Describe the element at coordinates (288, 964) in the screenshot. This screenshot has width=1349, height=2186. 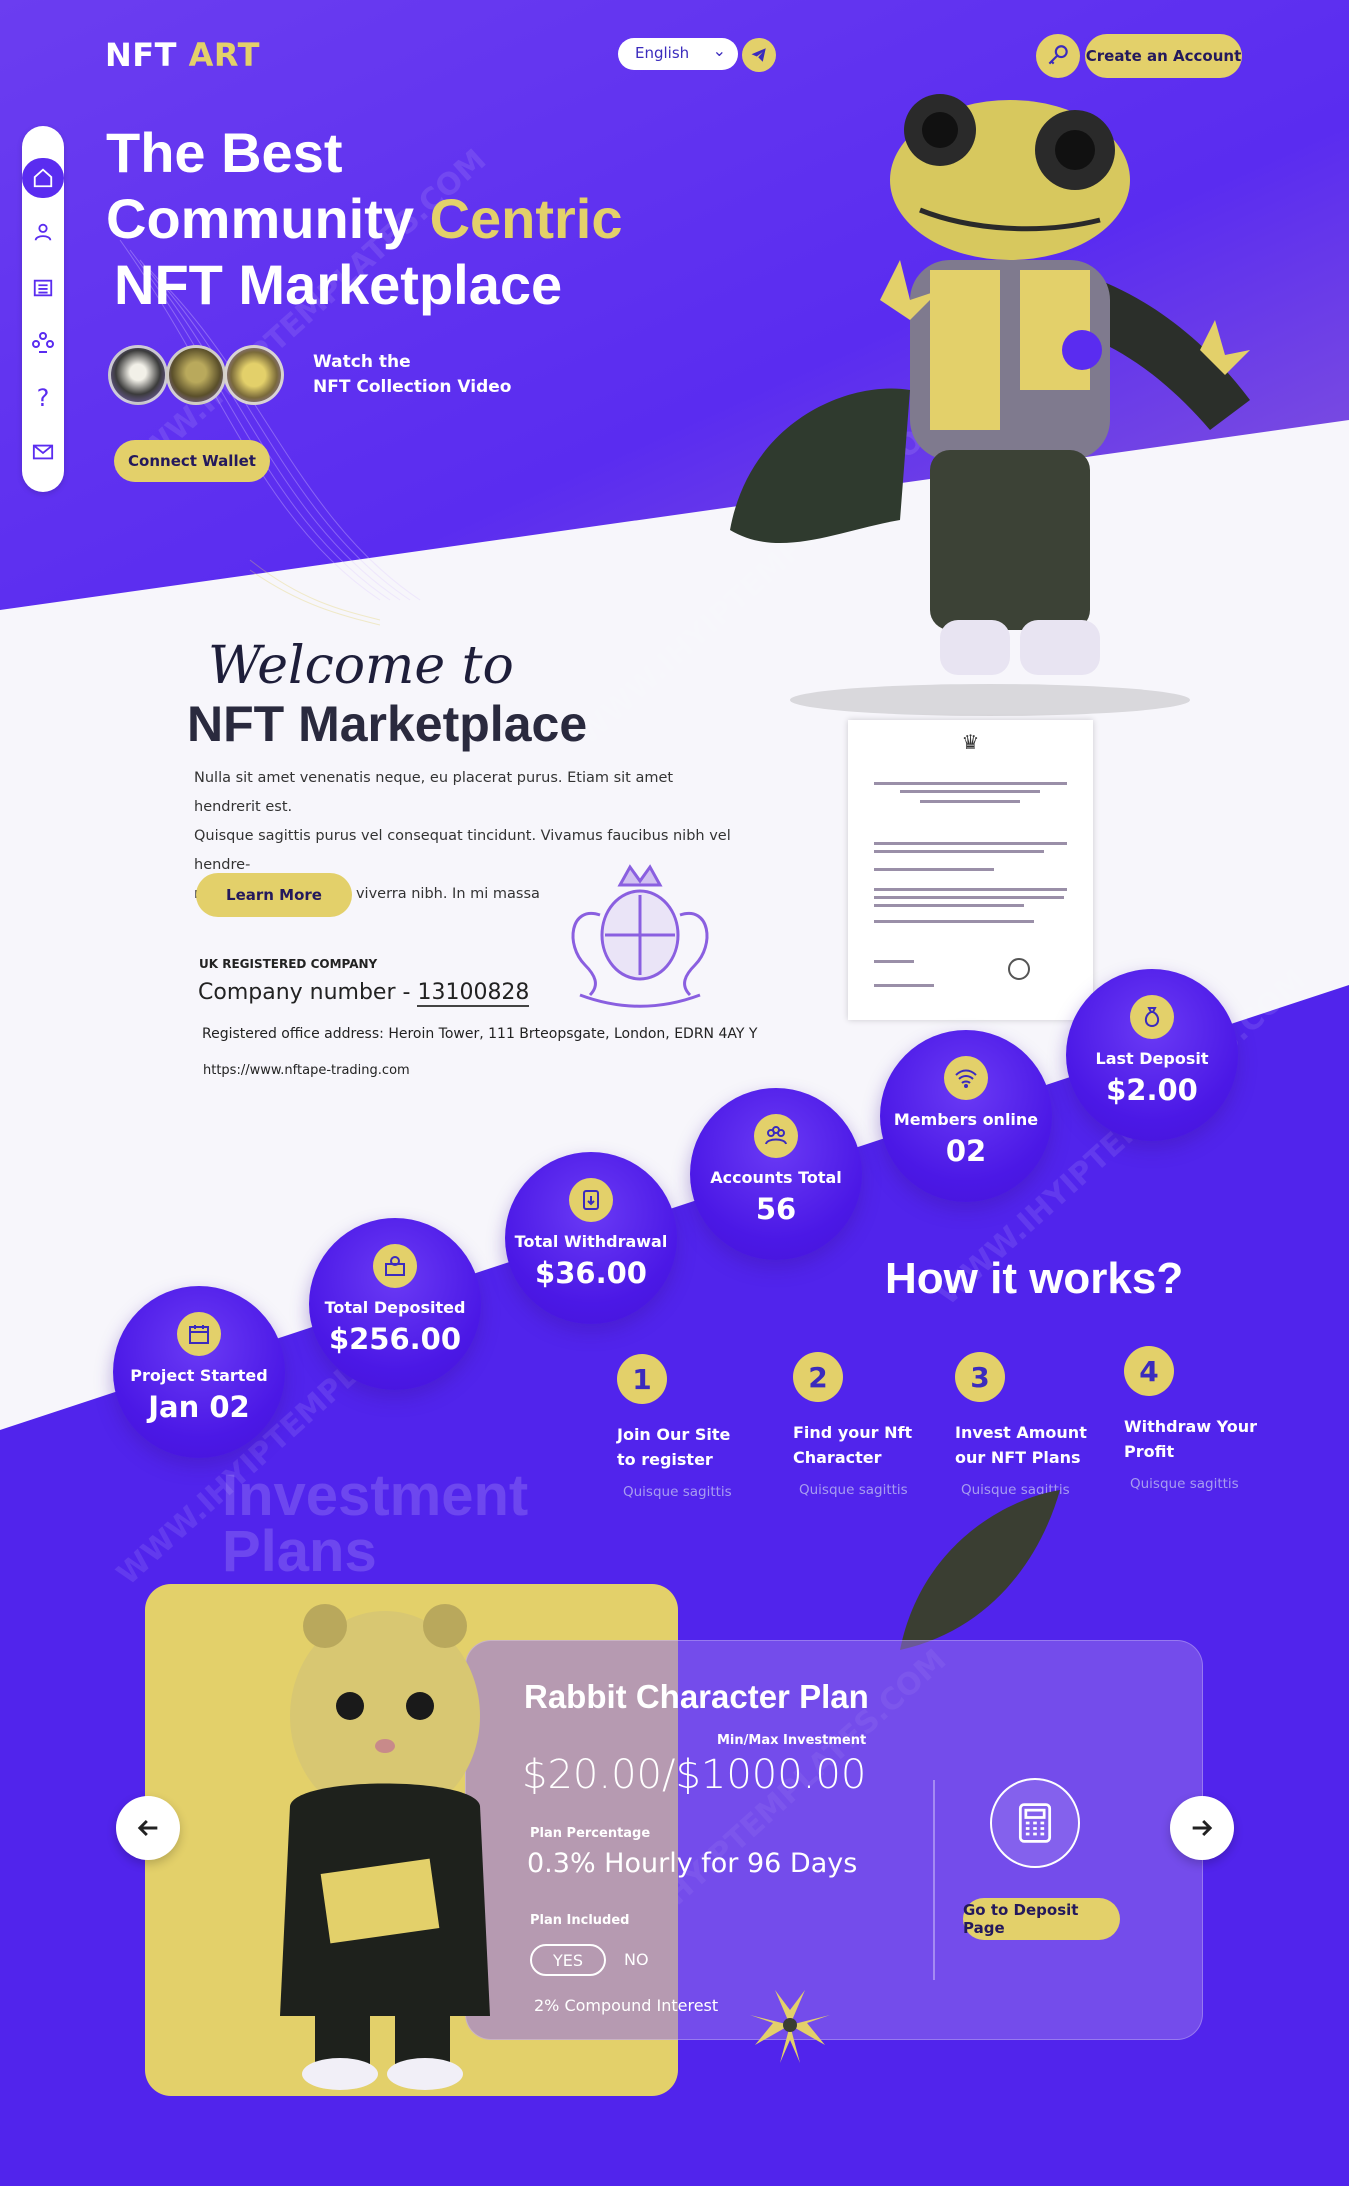
I see `uk-registered-label: UK REGISTERED COMPANY` at that location.